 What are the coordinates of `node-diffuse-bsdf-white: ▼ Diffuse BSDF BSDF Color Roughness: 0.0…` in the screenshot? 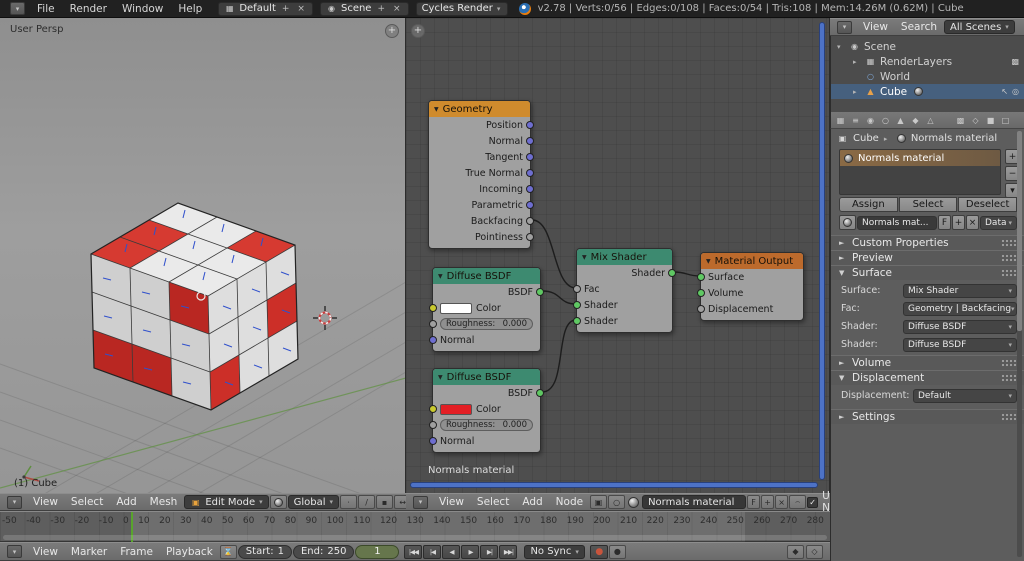 It's located at (486, 309).